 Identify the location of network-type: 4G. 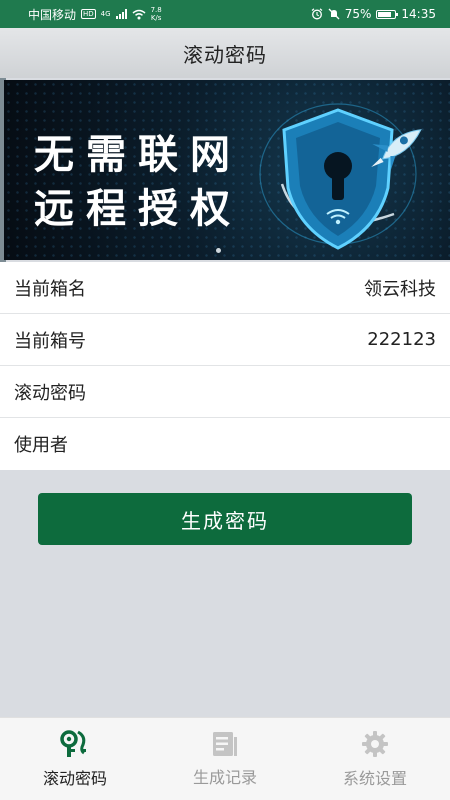
(105, 13).